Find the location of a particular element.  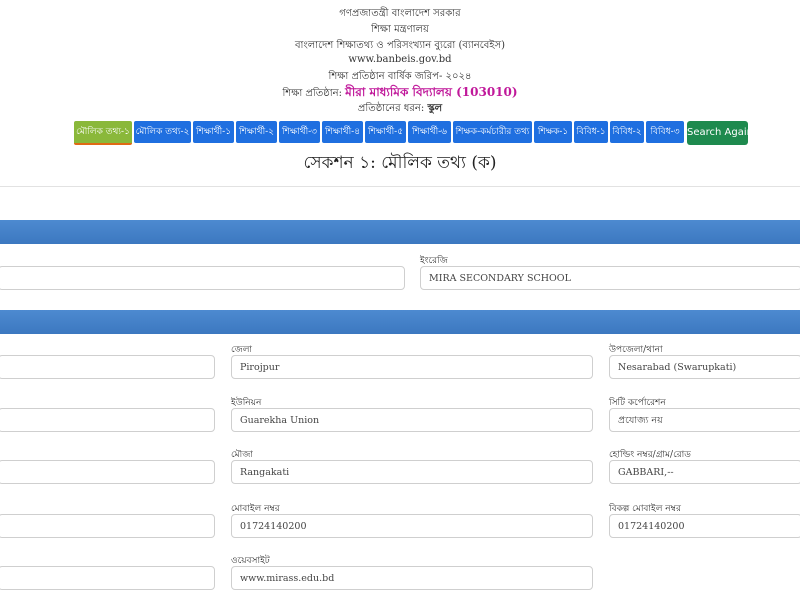

ministry-title: শিক্ষা মন্ত্রণালয় is located at coordinates (400, 29).